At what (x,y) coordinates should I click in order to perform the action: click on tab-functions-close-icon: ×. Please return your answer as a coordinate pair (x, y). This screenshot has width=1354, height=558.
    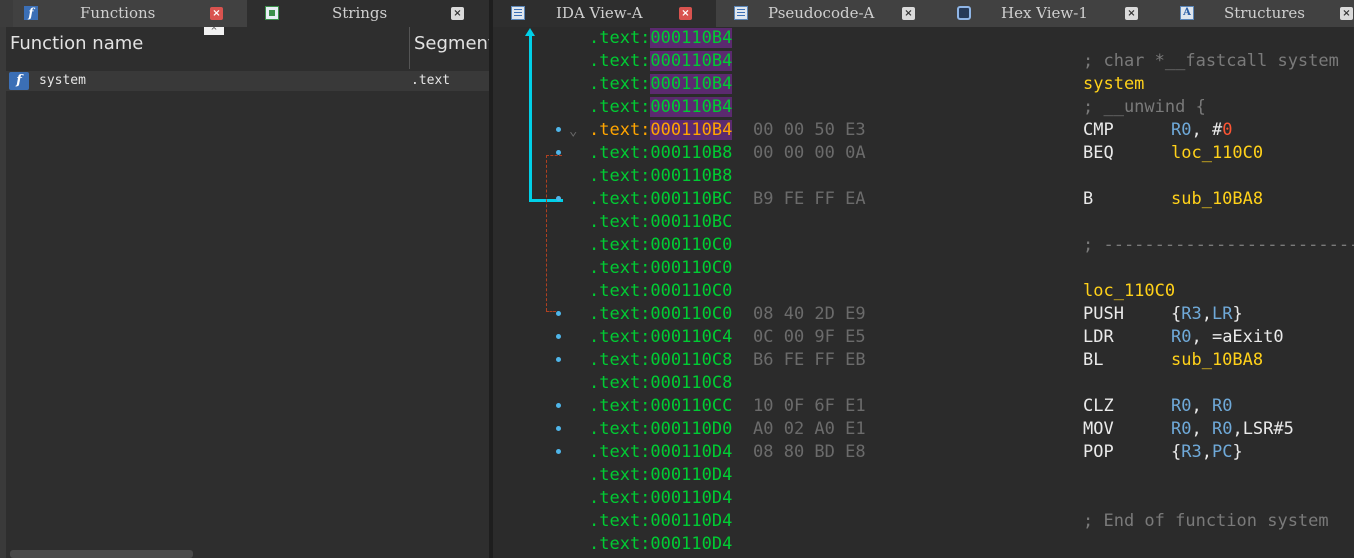
    Looking at the image, I should click on (216, 13).